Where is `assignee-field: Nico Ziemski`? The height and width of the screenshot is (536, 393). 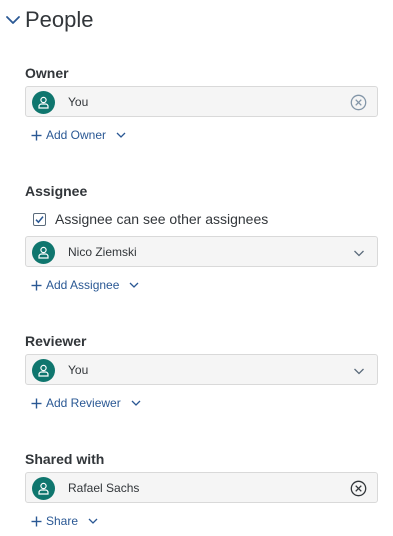
assignee-field: Nico Ziemski is located at coordinates (201, 251).